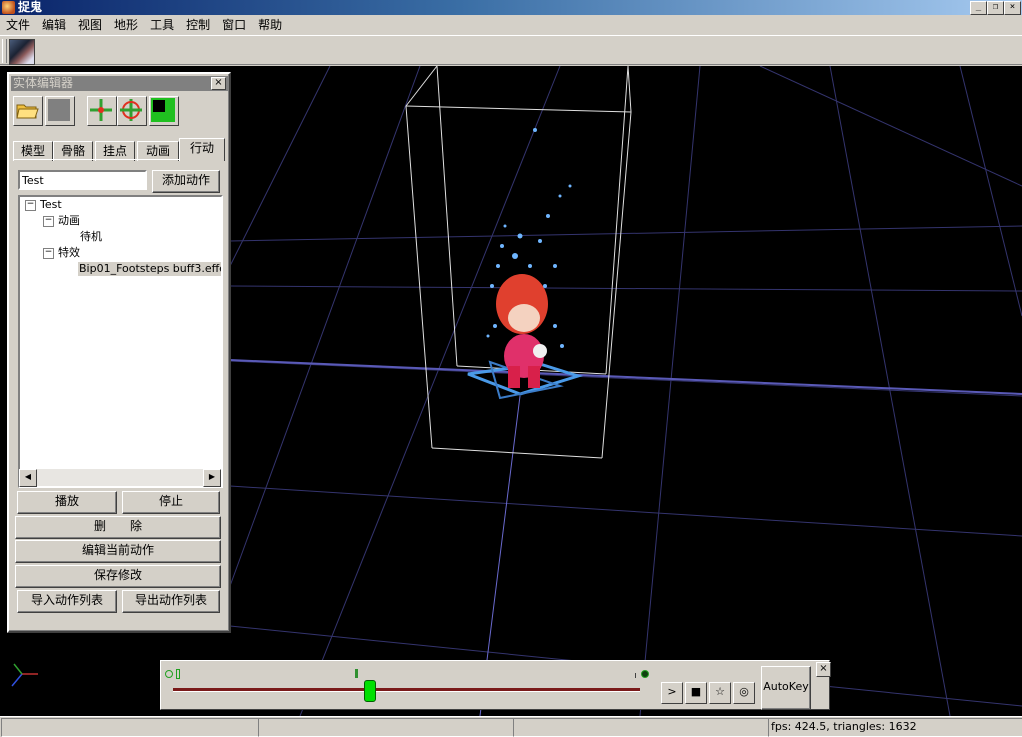 The width and height of the screenshot is (1022, 737). Describe the element at coordinates (171, 601) in the screenshot. I see `export-action-list-button: 导出动作列表` at that location.